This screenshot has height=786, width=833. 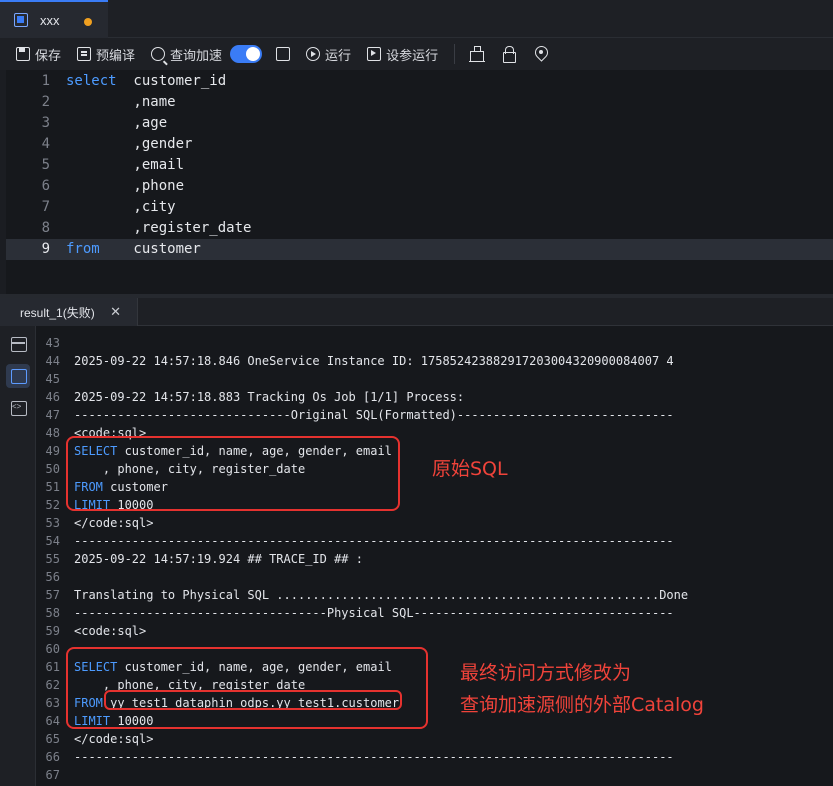 What do you see at coordinates (117, 123) in the screenshot?
I see `sql-code: ,age` at bounding box center [117, 123].